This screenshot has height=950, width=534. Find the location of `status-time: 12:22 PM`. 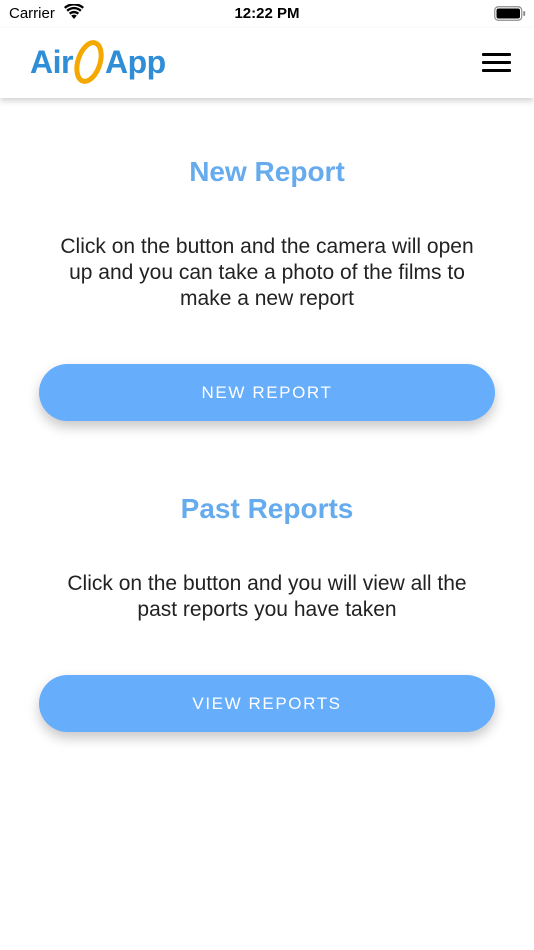

status-time: 12:22 PM is located at coordinates (267, 13).